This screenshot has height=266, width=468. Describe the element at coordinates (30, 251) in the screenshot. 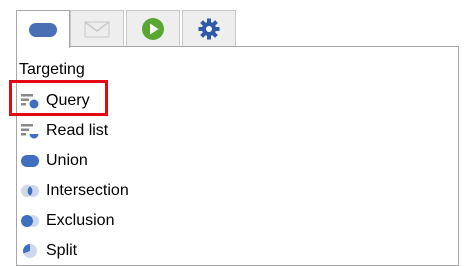

I see `split-icon` at that location.